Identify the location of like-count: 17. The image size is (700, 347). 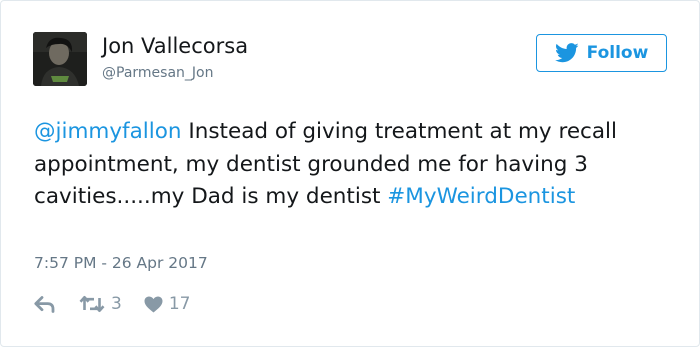
(179, 304).